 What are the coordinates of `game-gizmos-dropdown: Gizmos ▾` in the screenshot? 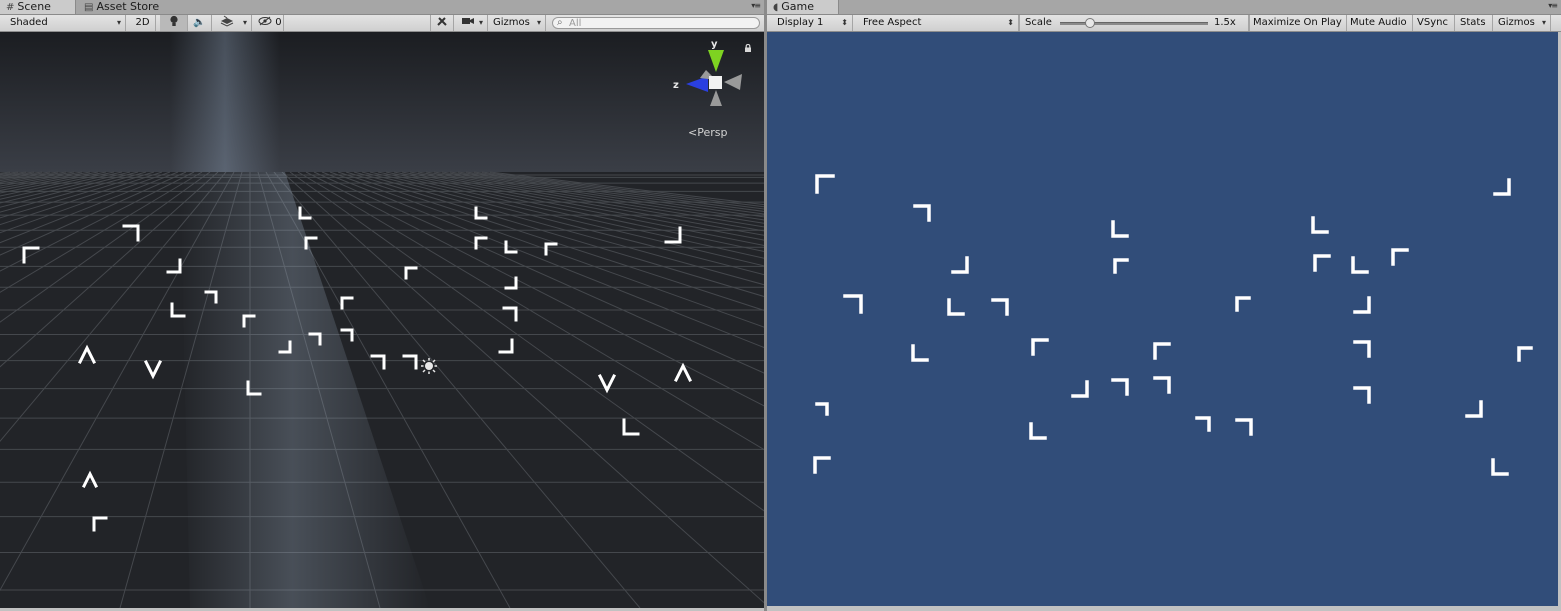 It's located at (1522, 23).